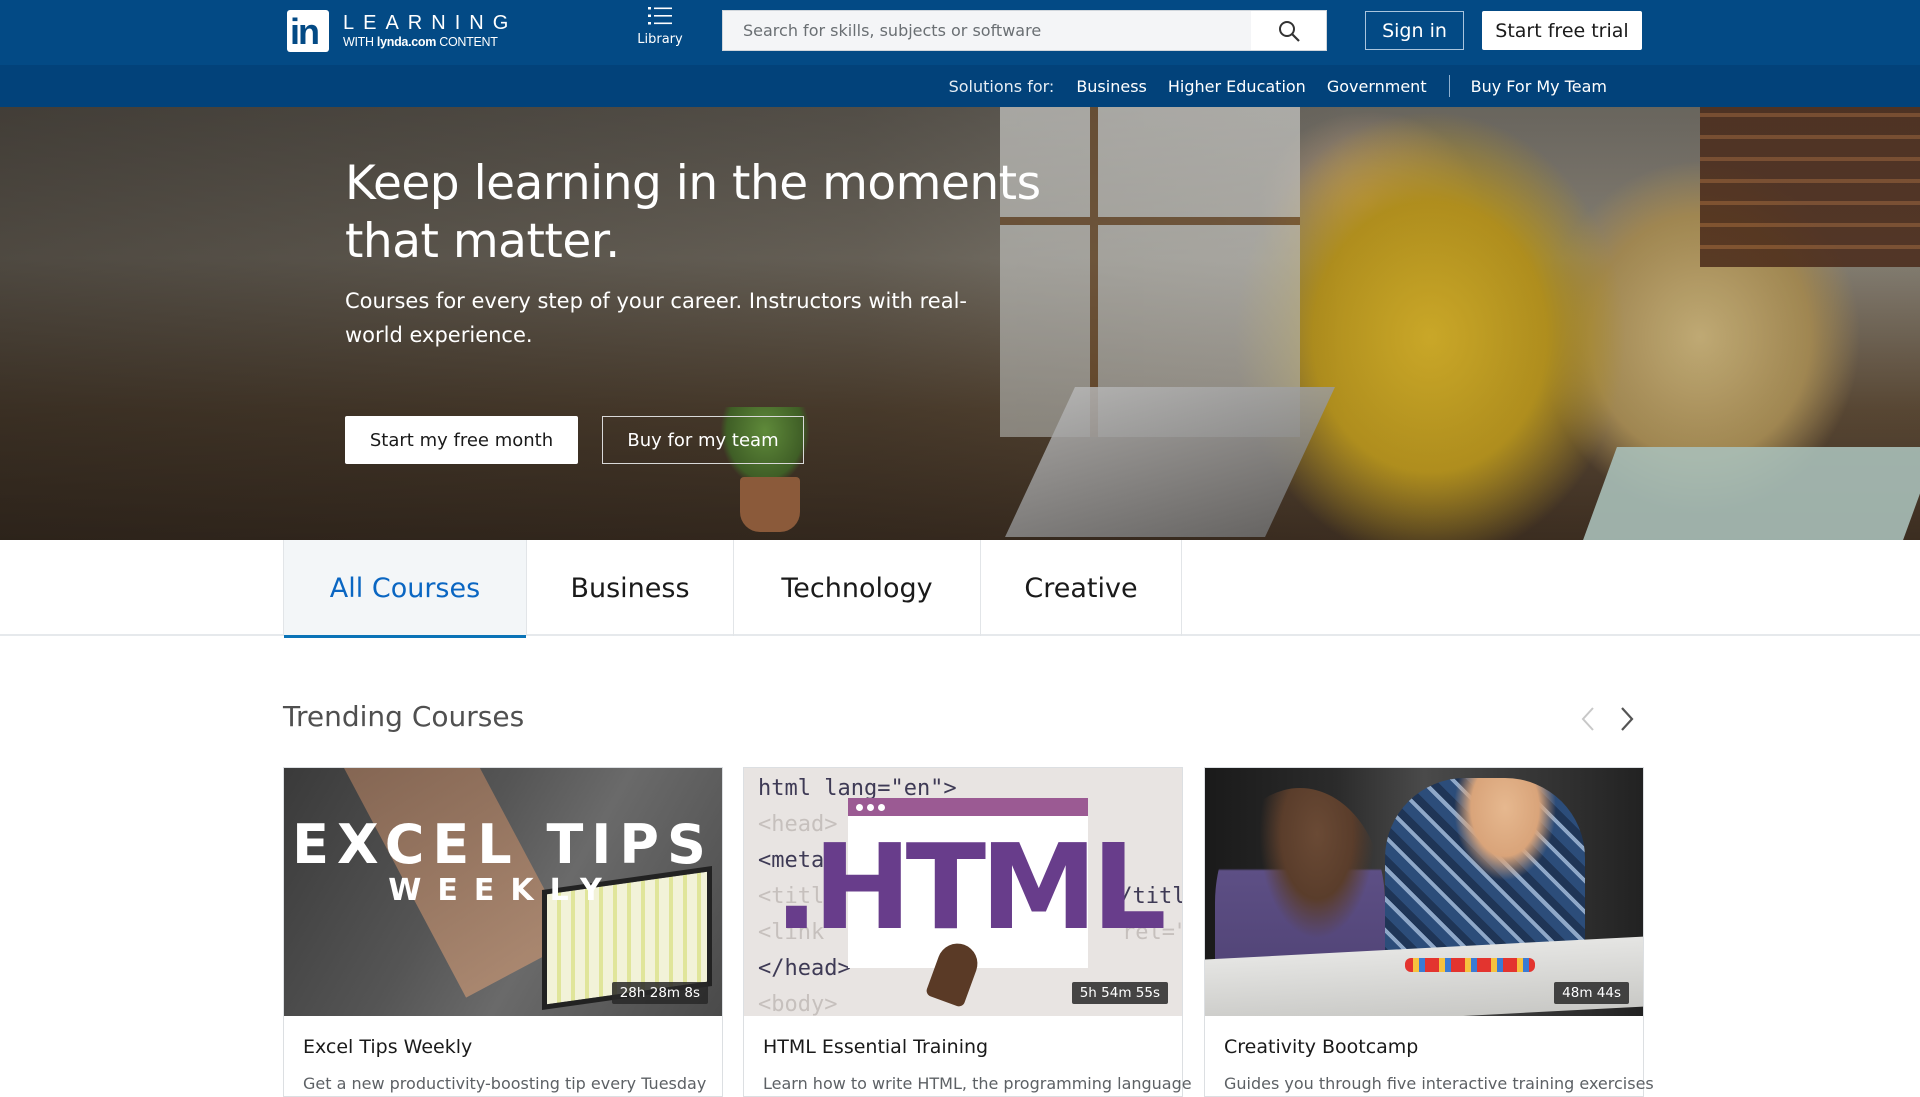 The width and height of the screenshot is (1920, 1097). What do you see at coordinates (1081, 588) in the screenshot?
I see `tab-creative: Creative` at bounding box center [1081, 588].